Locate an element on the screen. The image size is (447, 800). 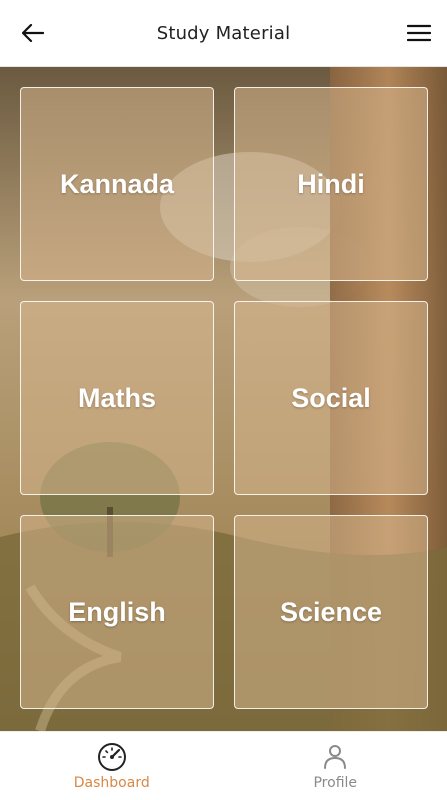
bottom-navigation: Dashboard Profile is located at coordinates (223, 765).